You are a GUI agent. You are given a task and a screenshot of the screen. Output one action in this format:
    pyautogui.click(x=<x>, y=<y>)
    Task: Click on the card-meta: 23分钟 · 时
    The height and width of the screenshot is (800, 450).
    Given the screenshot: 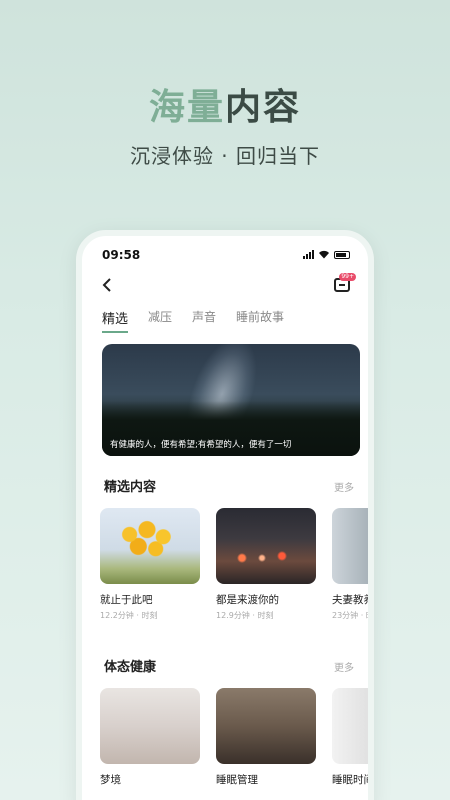 What is the action you would take?
    pyautogui.click(x=353, y=615)
    